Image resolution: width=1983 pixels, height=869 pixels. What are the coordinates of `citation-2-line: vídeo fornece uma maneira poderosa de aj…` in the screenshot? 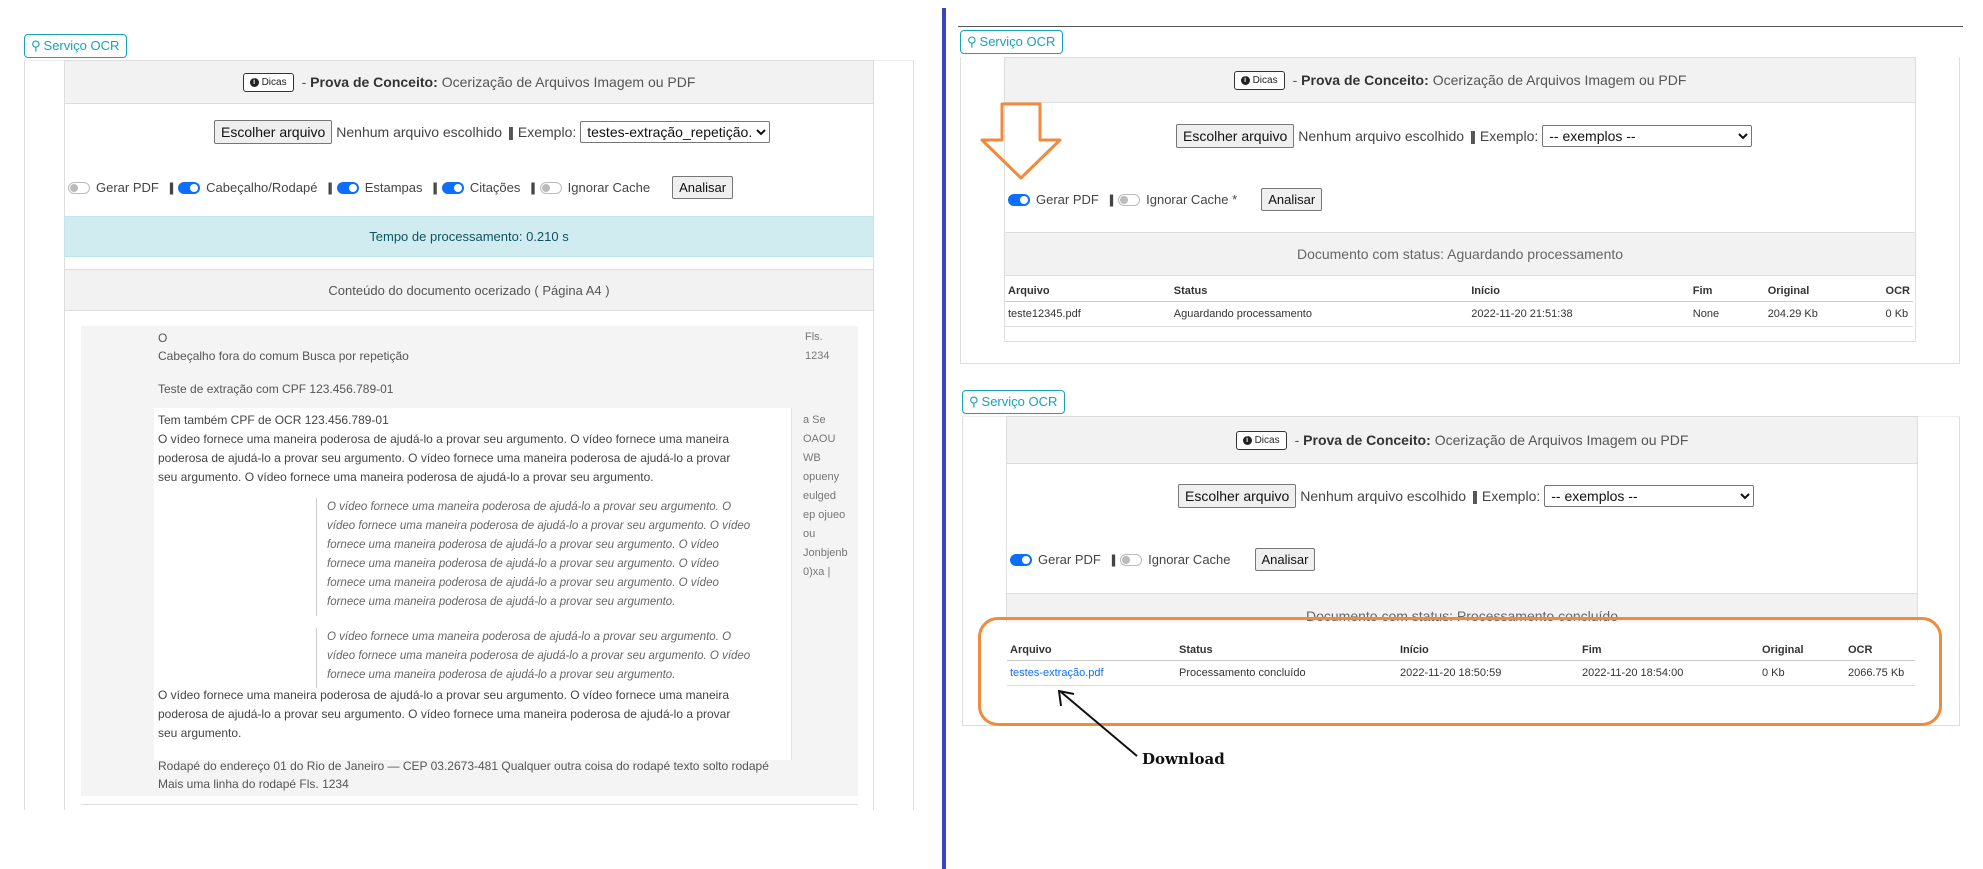 It's located at (539, 656).